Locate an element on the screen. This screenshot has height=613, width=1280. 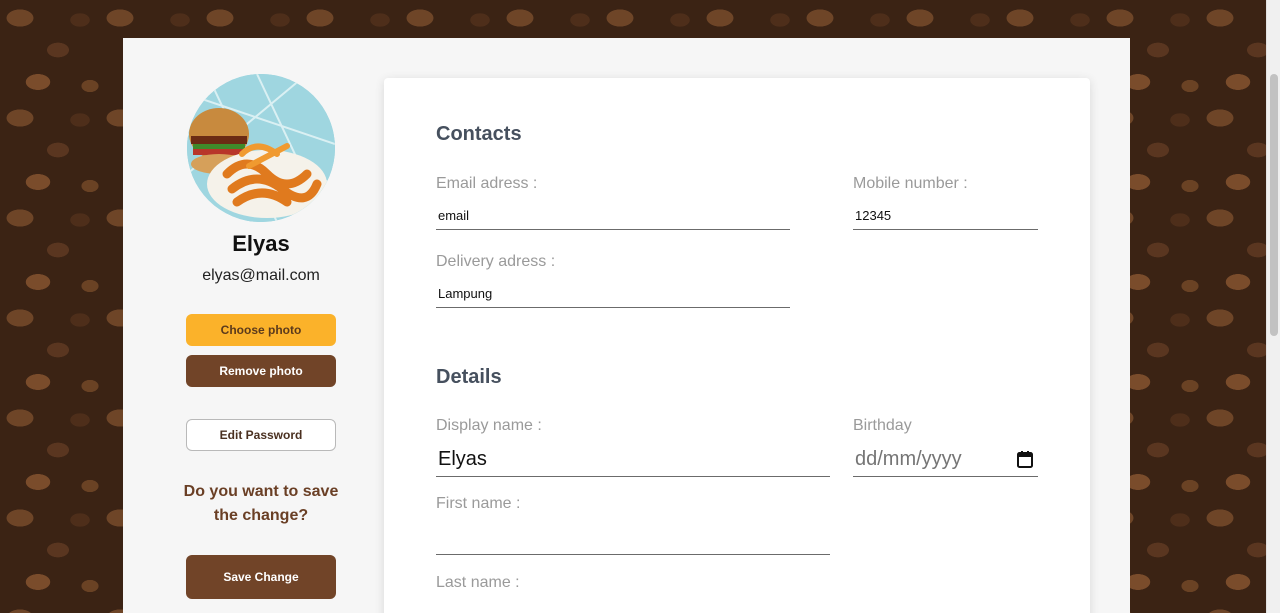
delivery-label: Delivery adress : is located at coordinates (496, 261).